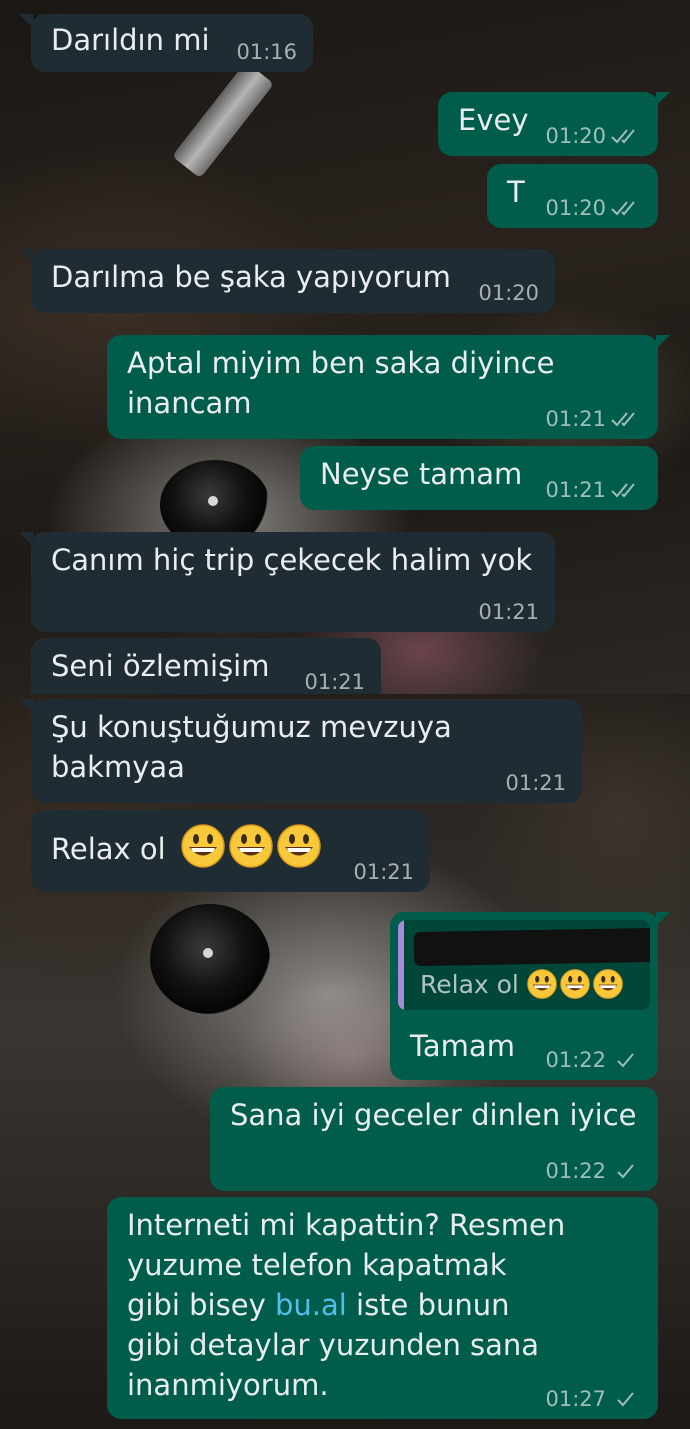 This screenshot has width=690, height=1429. I want to click on message-text: Sana iyi geceler dinlen iyice, so click(433, 1115).